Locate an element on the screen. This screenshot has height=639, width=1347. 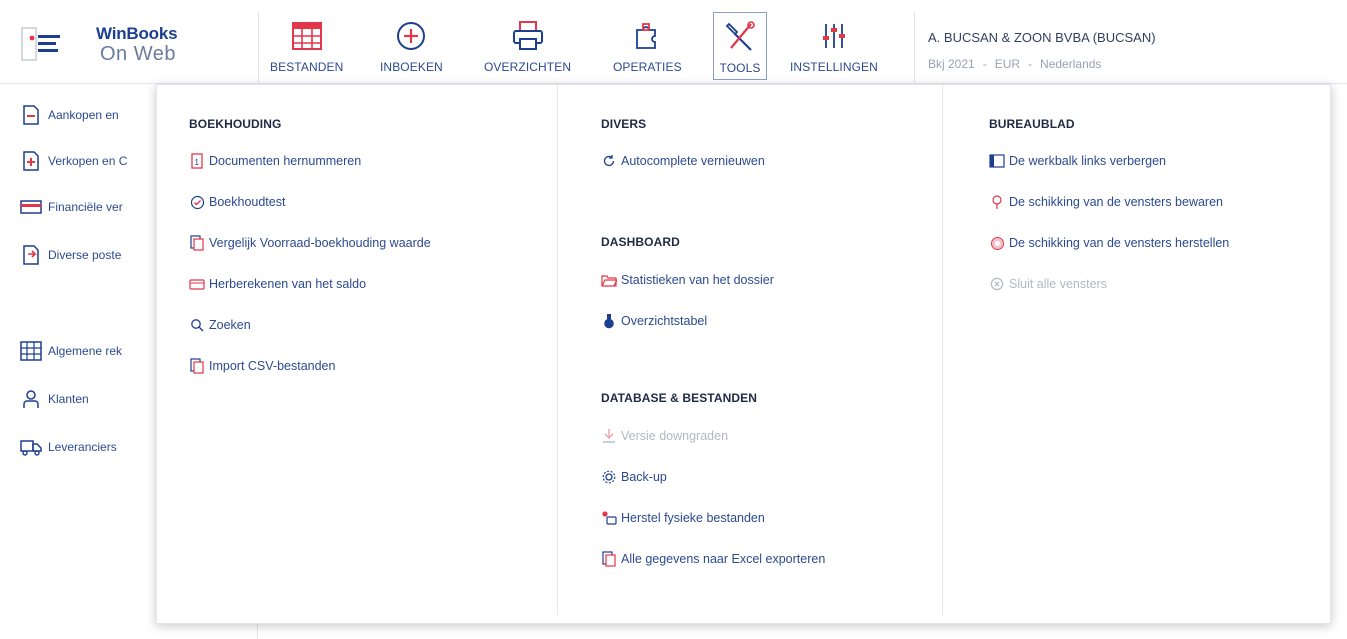
menu-bestanden: BESTANDEN is located at coordinates (306, 50).